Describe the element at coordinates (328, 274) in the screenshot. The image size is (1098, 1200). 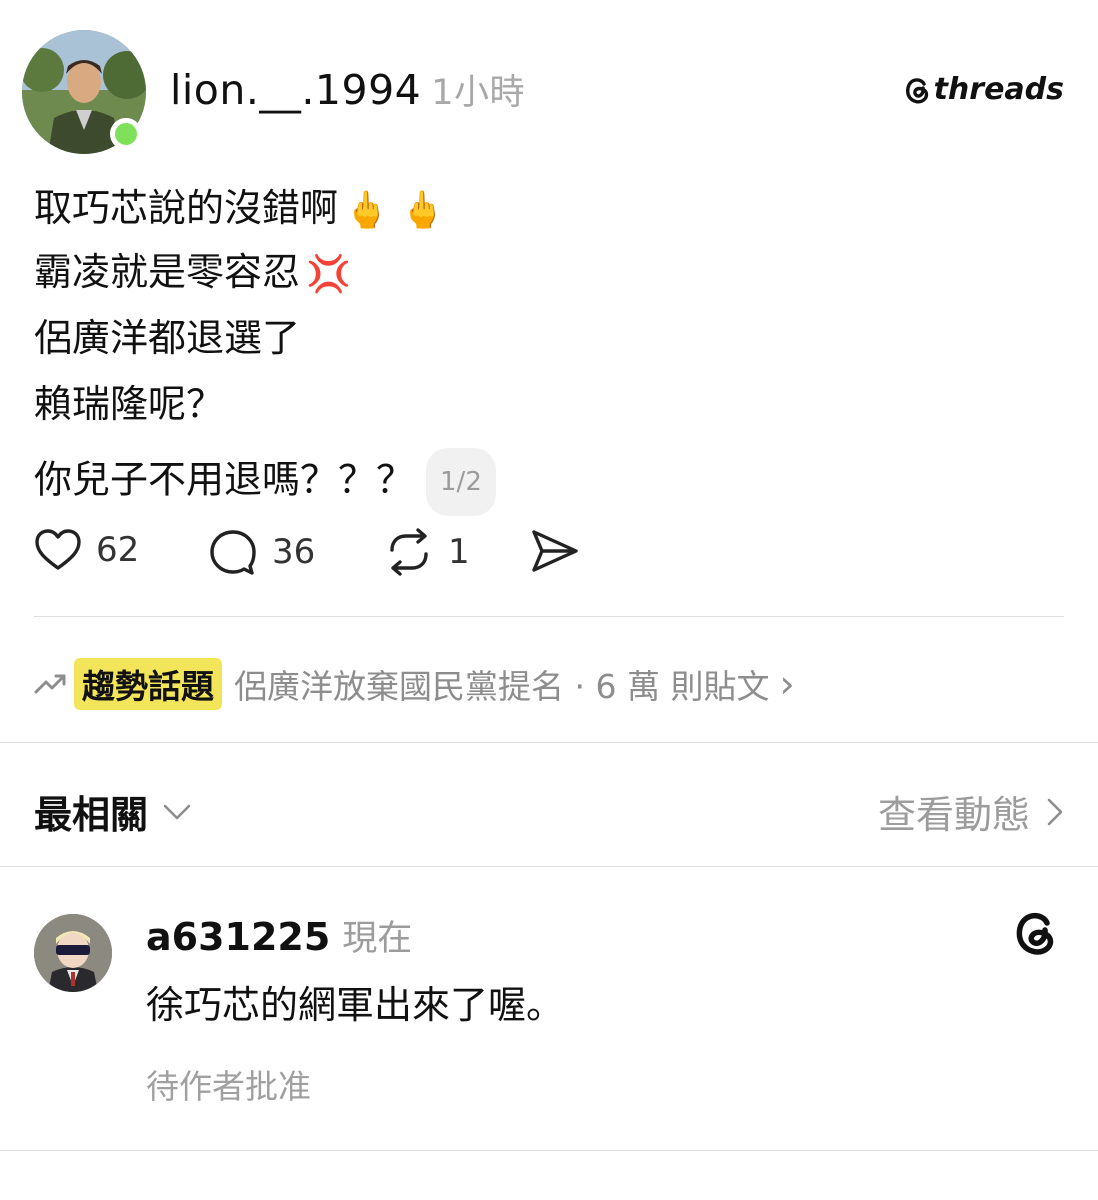
I see `anger-symbol-emoji: 💢` at that location.